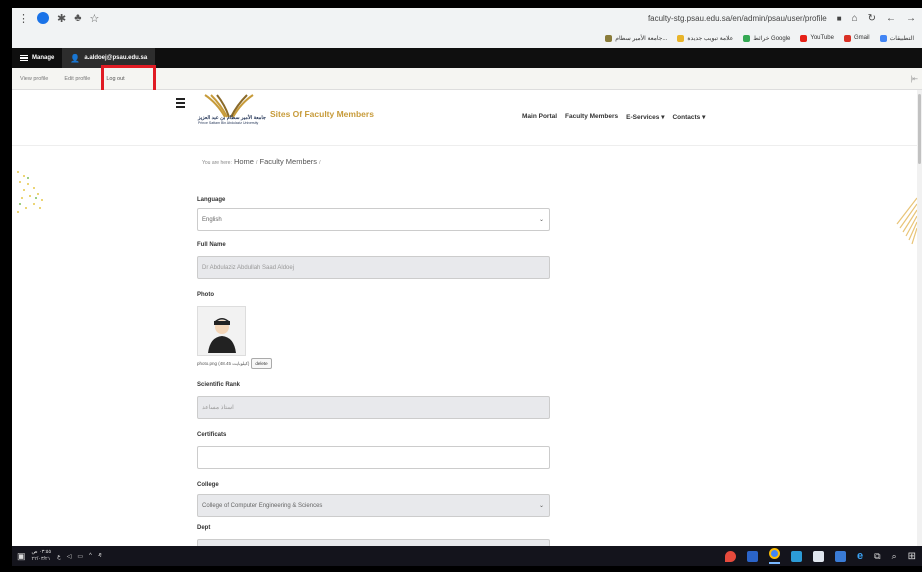  What do you see at coordinates (90, 556) in the screenshot?
I see `chevron-up-icon: ^` at bounding box center [90, 556].